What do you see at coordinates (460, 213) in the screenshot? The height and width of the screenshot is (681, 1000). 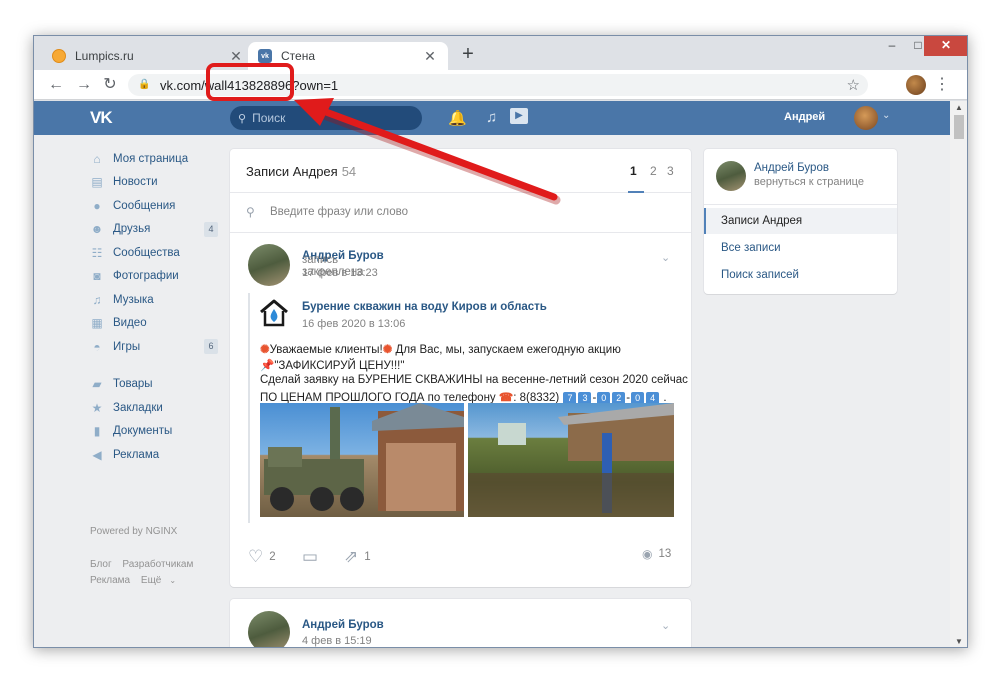 I see `wall-search-input: ⚲ Введите фразу или слово` at bounding box center [460, 213].